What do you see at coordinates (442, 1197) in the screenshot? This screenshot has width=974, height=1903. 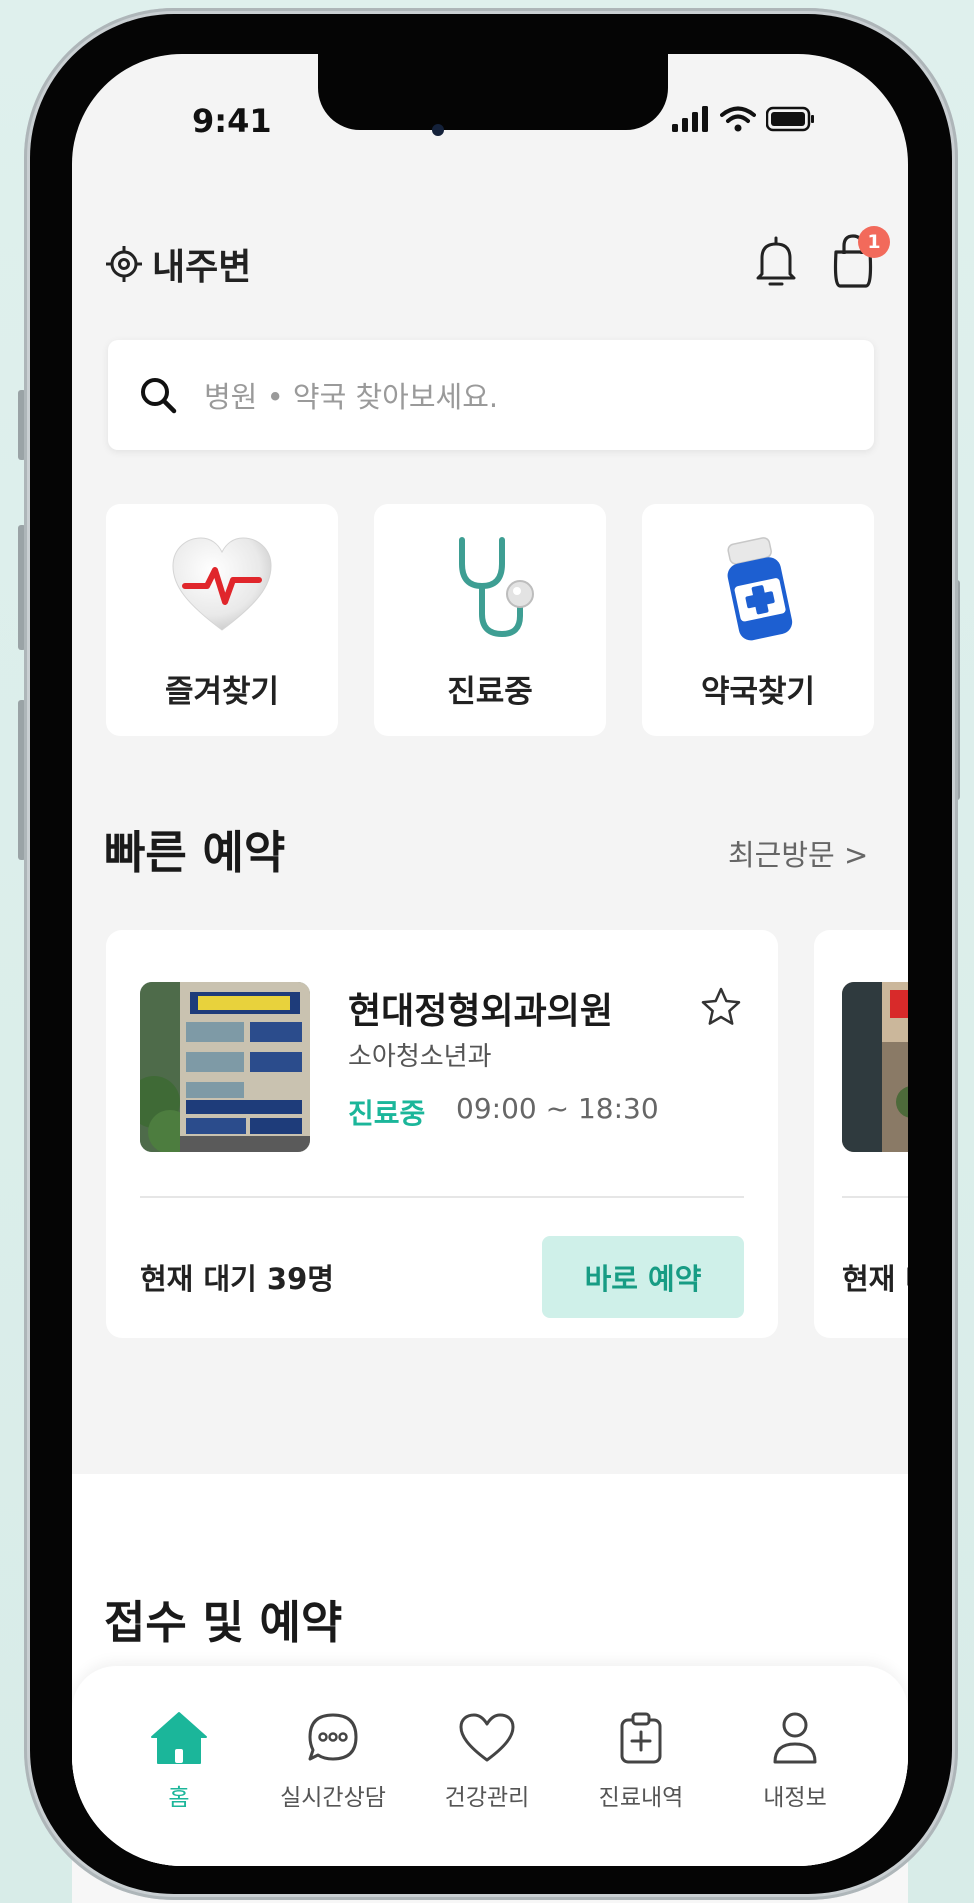 I see `card-divider` at bounding box center [442, 1197].